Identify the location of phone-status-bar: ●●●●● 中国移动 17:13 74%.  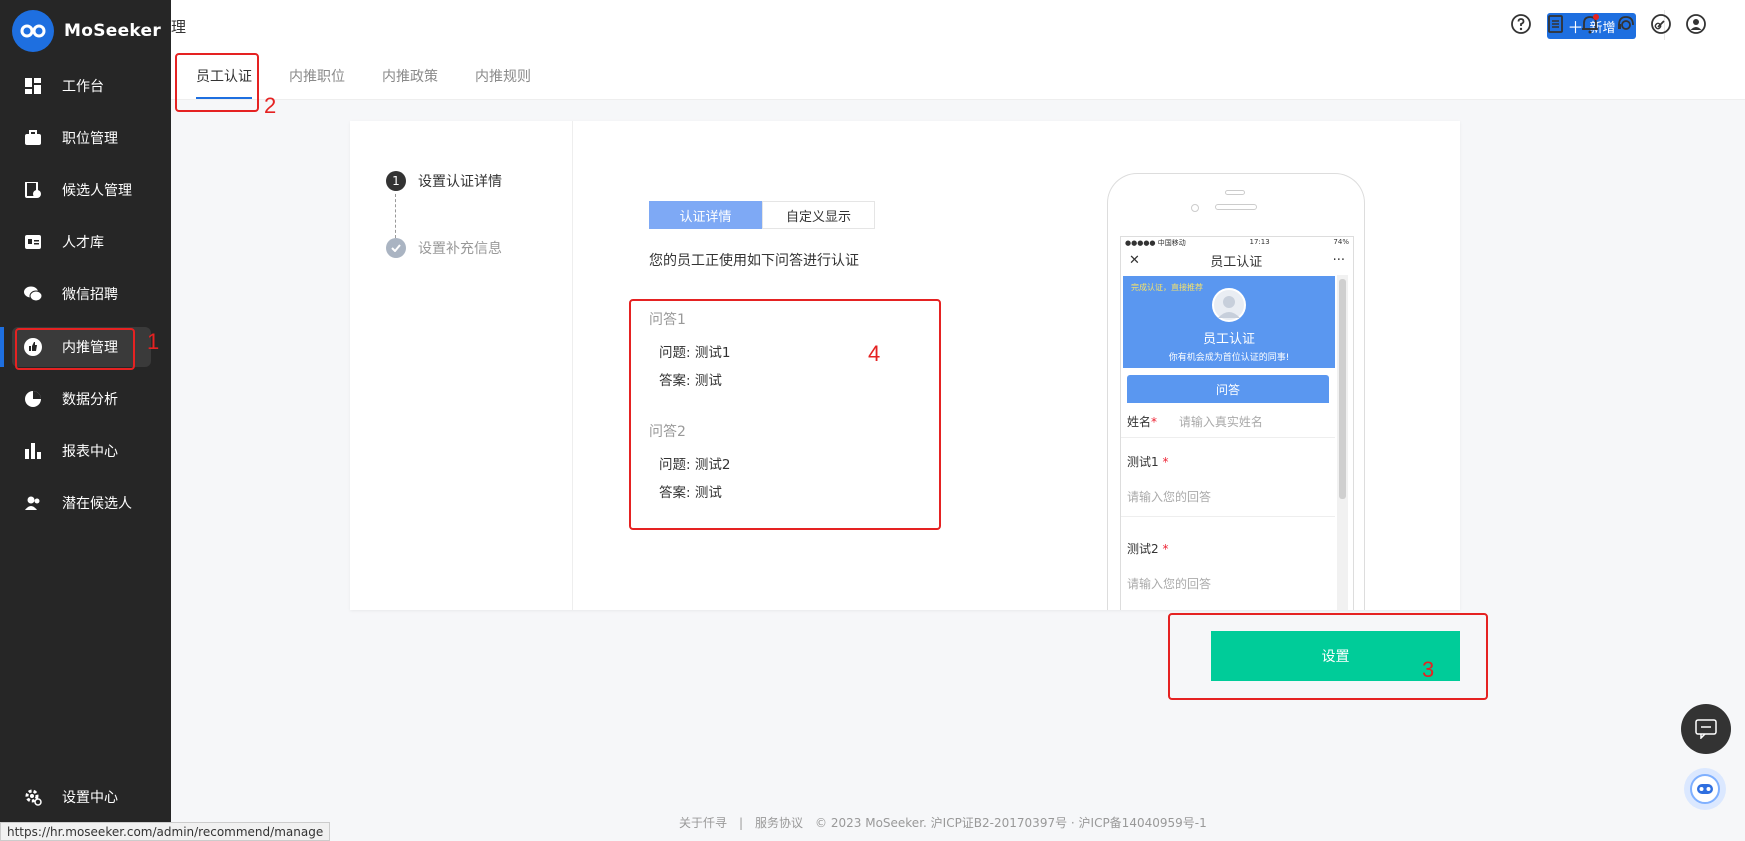
(1237, 243).